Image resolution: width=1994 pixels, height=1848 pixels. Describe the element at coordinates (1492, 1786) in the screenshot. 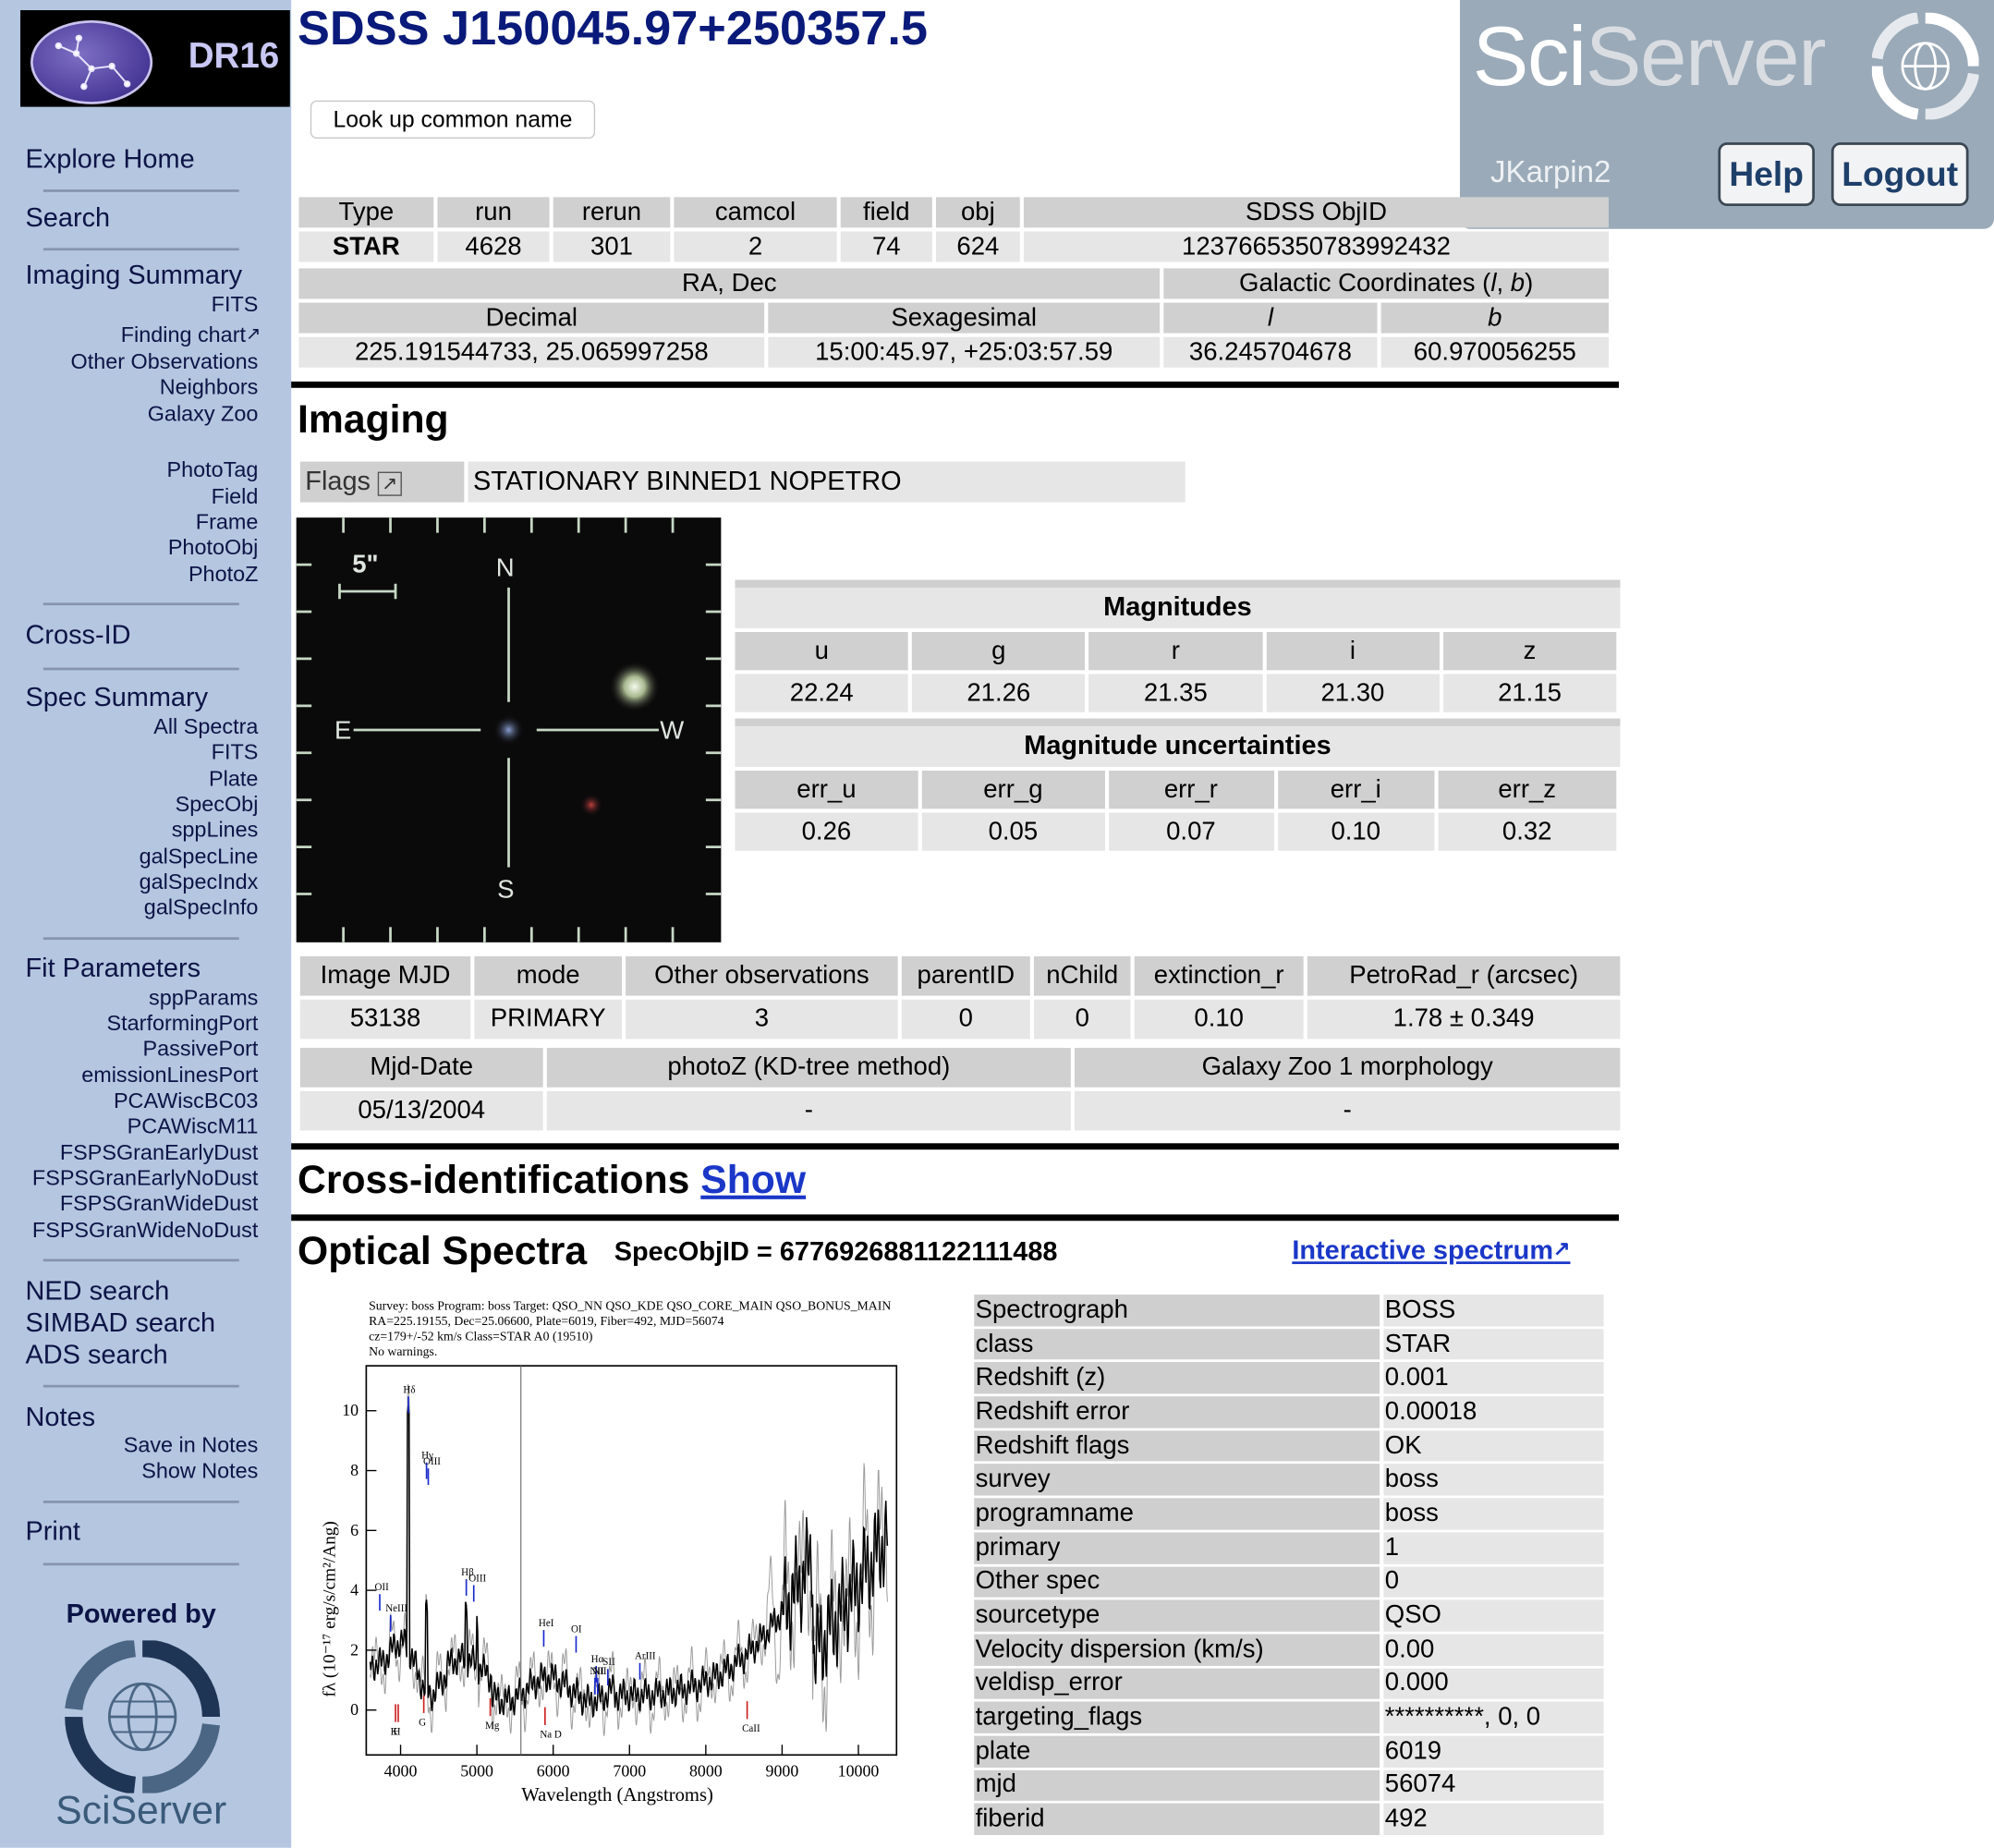

I see `spectrum-property-value: 56074` at that location.